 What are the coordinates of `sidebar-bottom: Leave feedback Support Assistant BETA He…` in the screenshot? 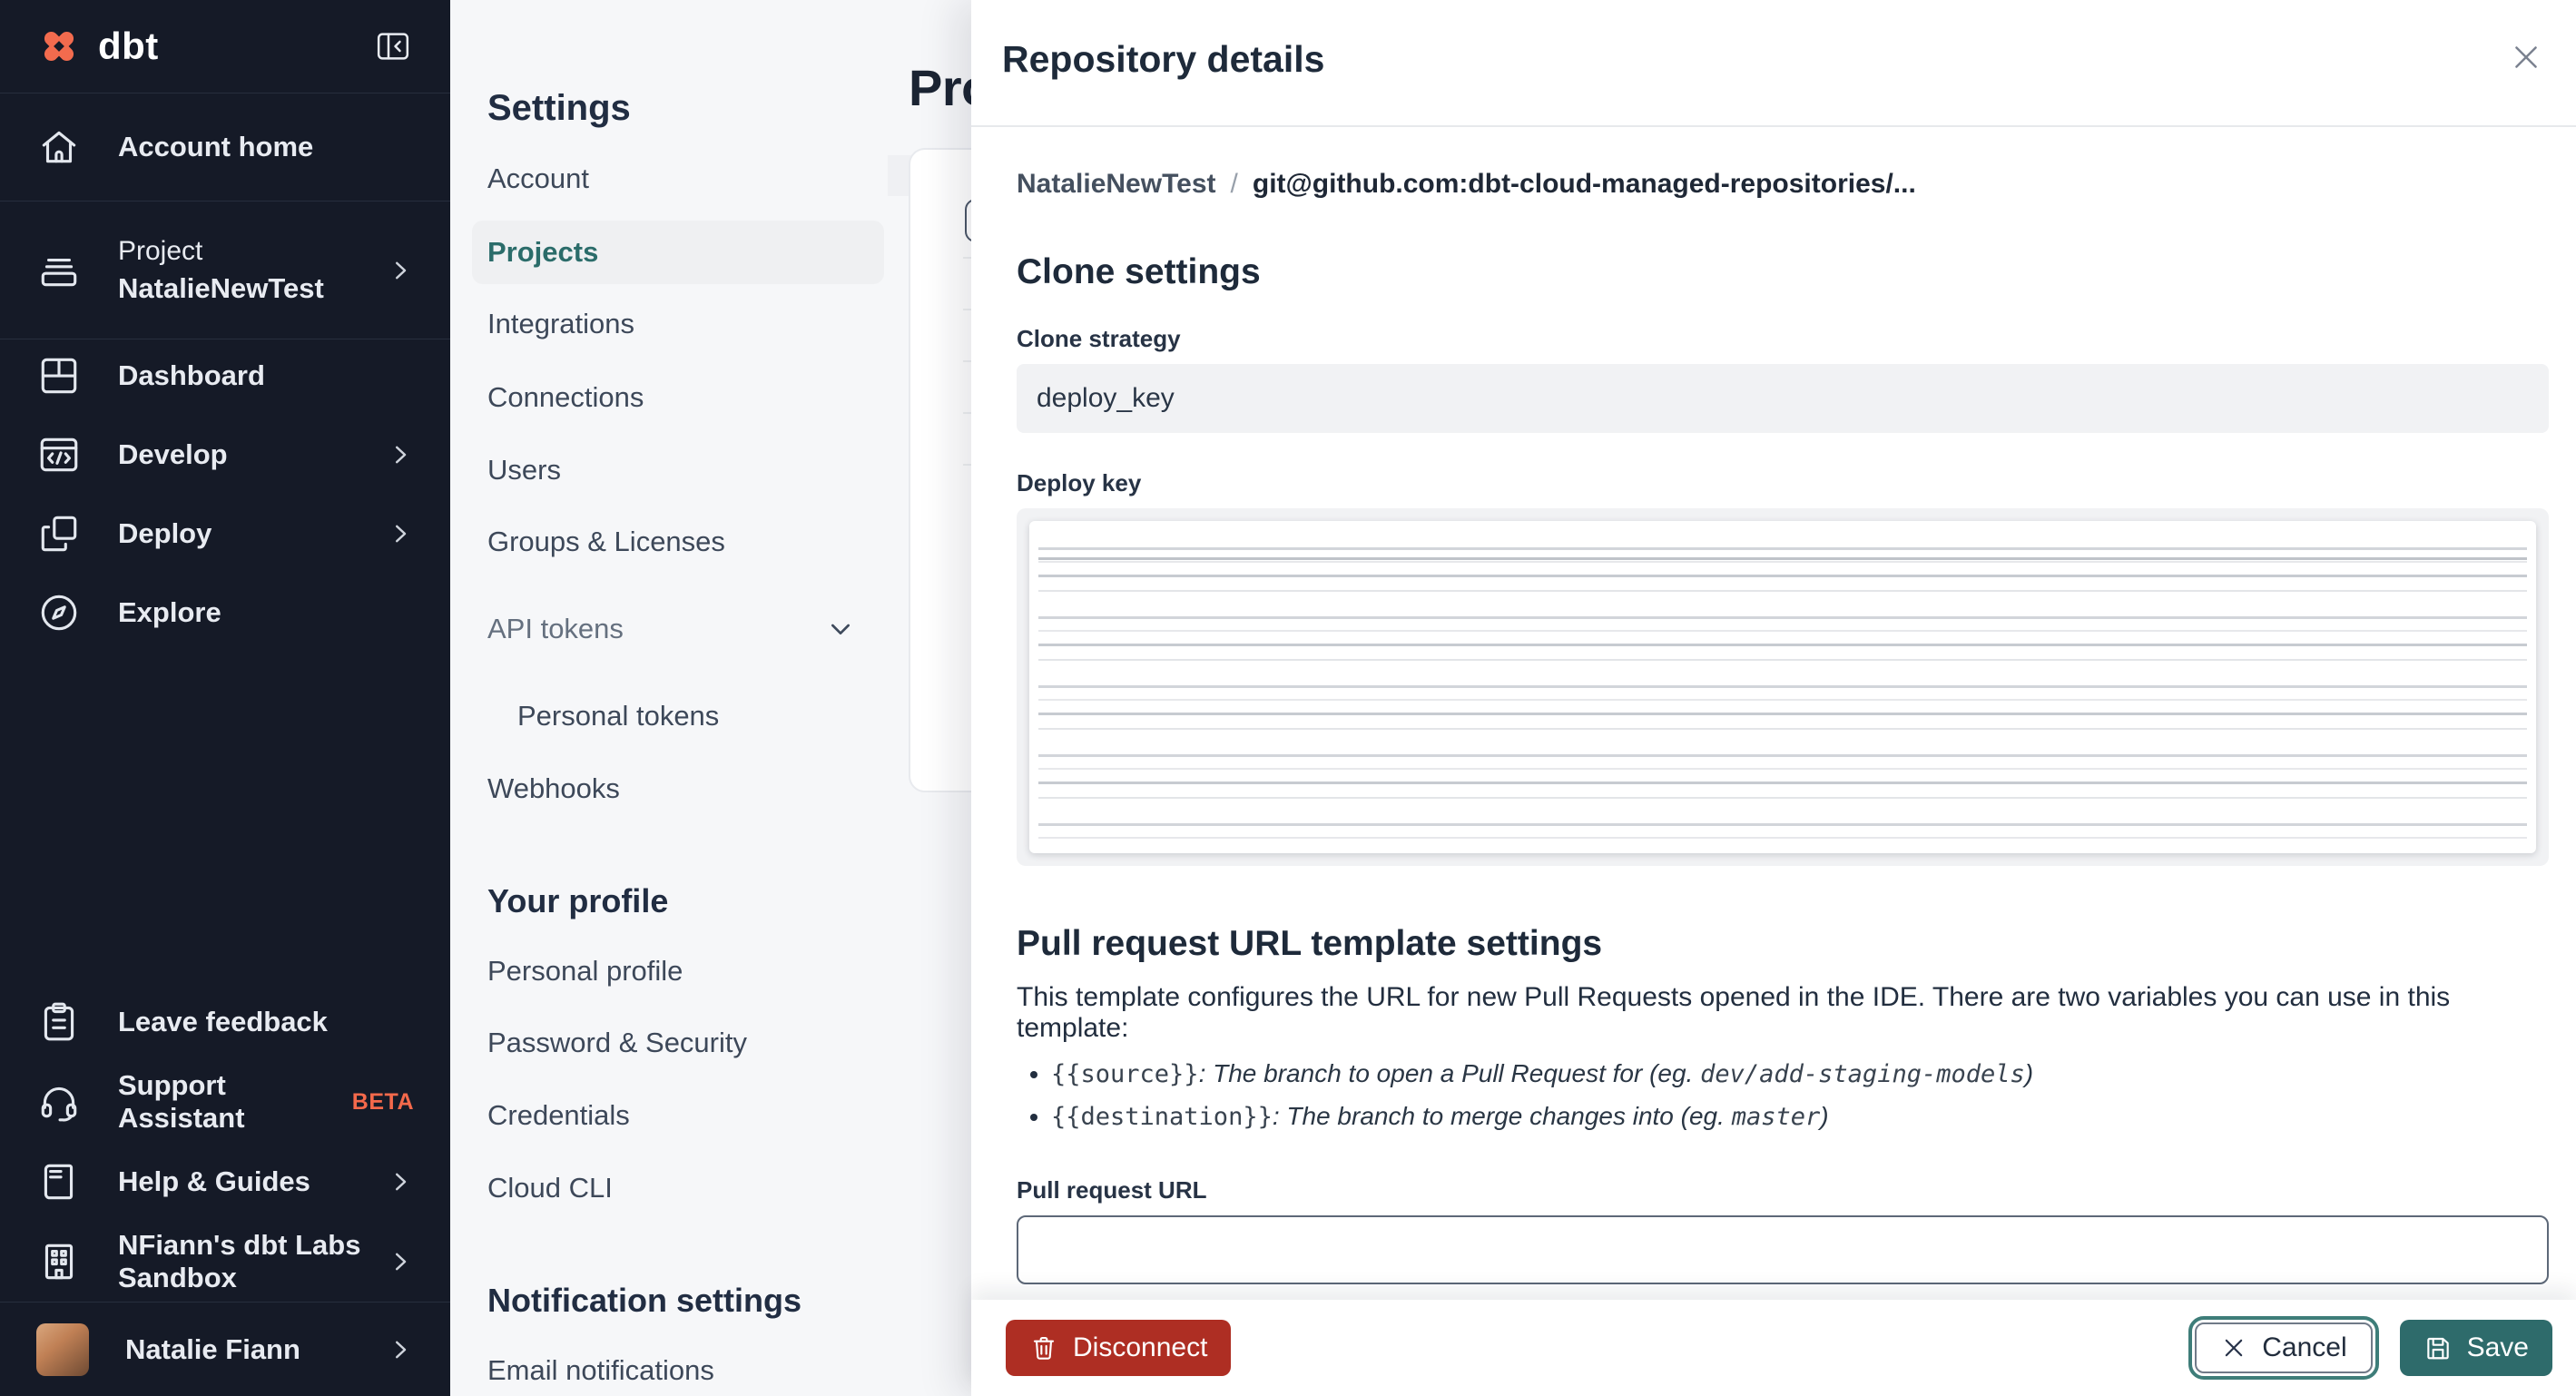 It's located at (225, 1189).